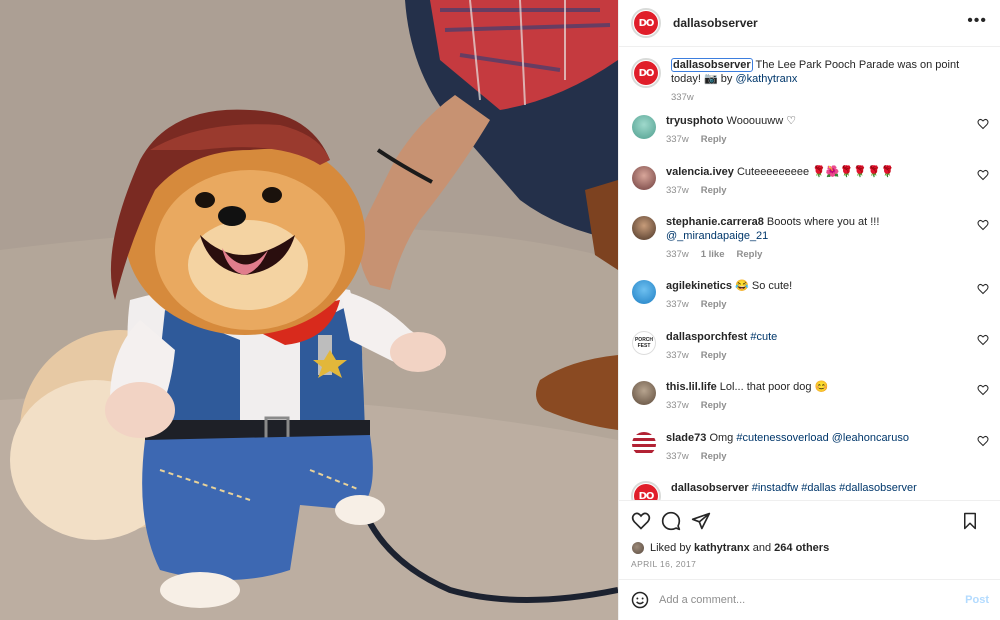 The image size is (1000, 620). I want to click on add-comment-bar: Post, so click(809, 599).